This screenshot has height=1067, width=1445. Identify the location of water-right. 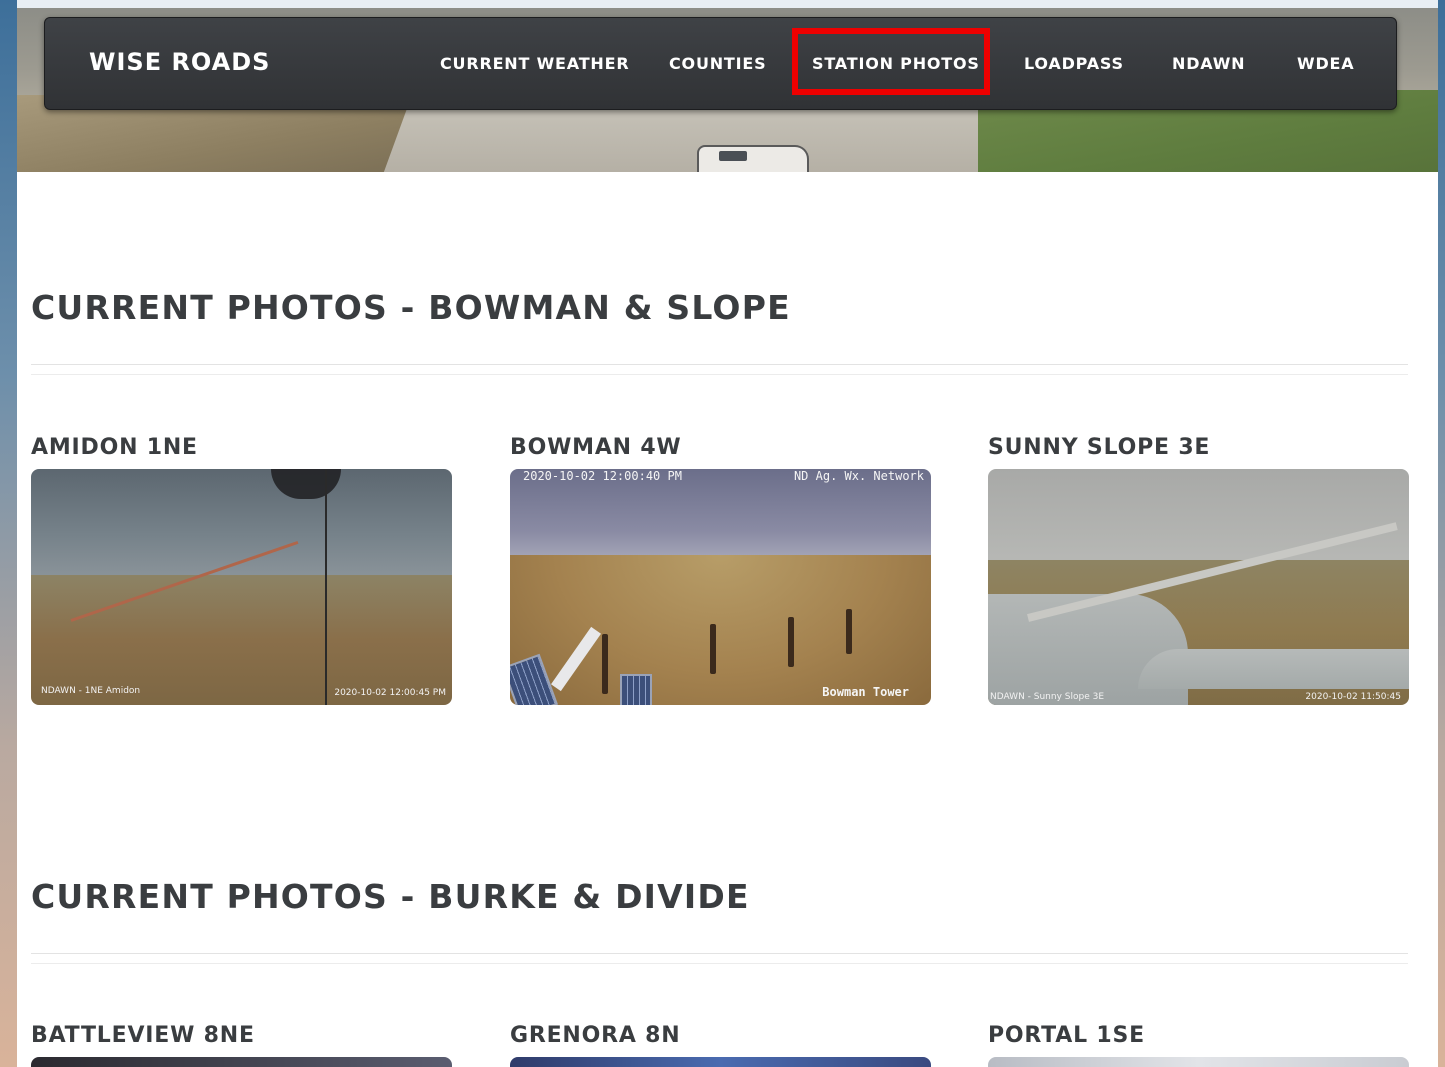
(1273, 669).